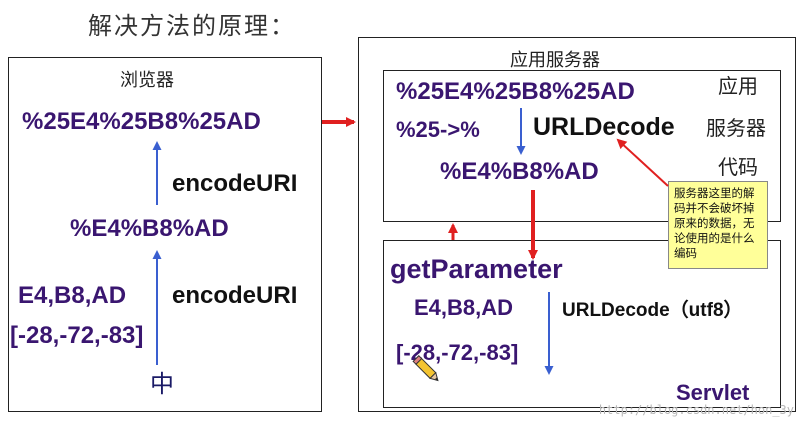 This screenshot has width=800, height=428. Describe the element at coordinates (425, 368) in the screenshot. I see `pencil-icon` at that location.